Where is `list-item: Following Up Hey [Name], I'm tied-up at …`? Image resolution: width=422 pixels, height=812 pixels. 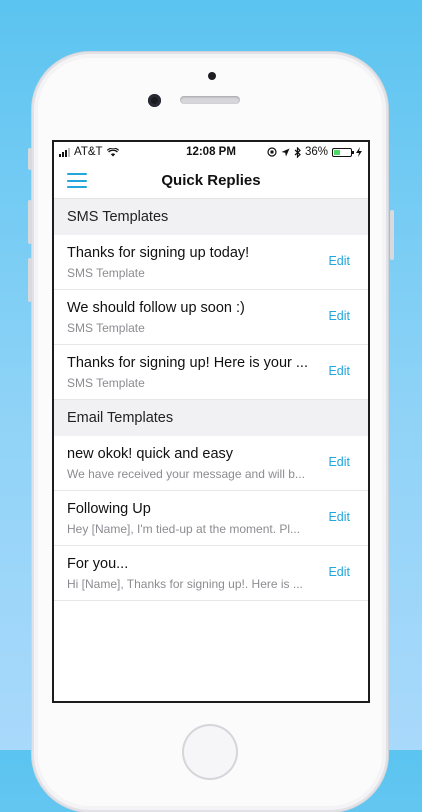
list-item: Following Up Hey [Name], I'm tied-up at … is located at coordinates (211, 518).